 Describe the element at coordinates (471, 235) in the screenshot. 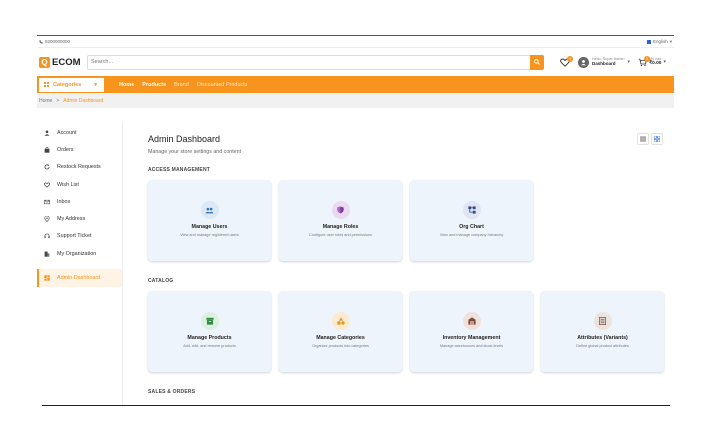

I see `card-description: View and manage company hierarchy` at that location.